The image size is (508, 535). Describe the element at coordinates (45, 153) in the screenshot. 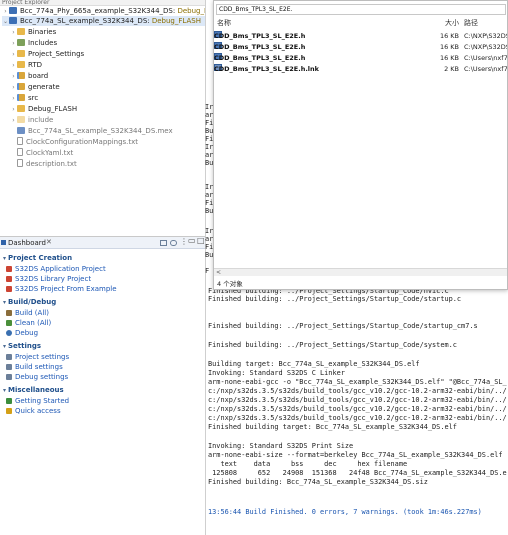

I see `tree-item-clock-yaml: ClockYaml.txt` at that location.